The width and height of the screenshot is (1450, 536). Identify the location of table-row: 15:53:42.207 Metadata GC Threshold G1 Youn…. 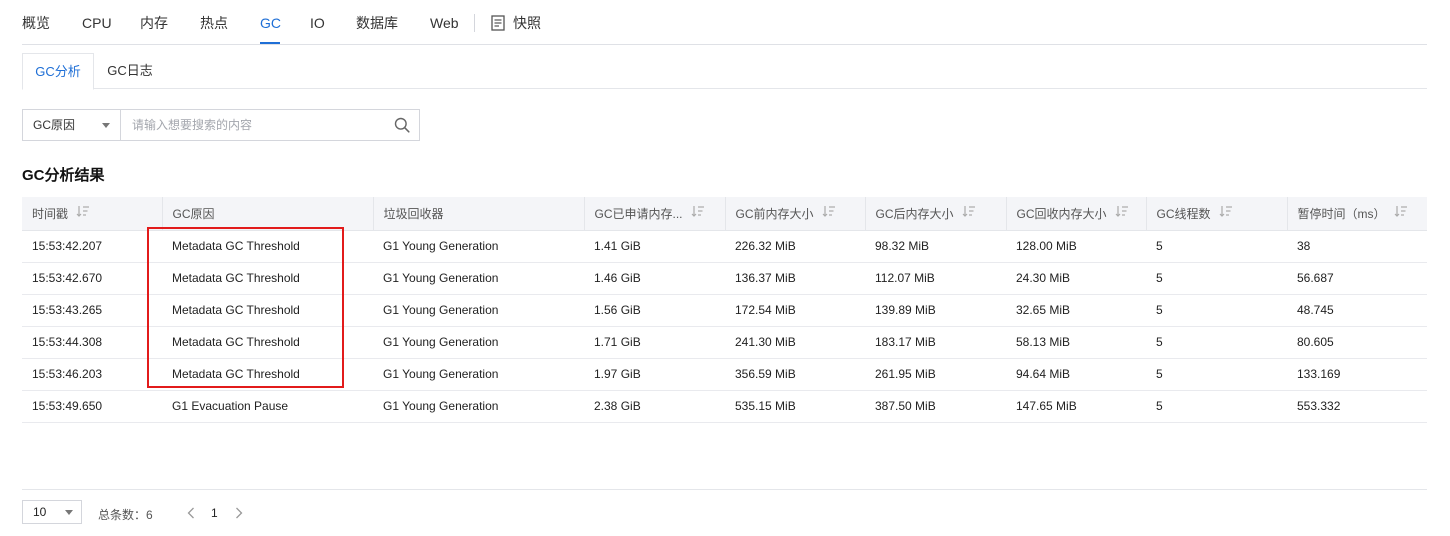
(724, 246).